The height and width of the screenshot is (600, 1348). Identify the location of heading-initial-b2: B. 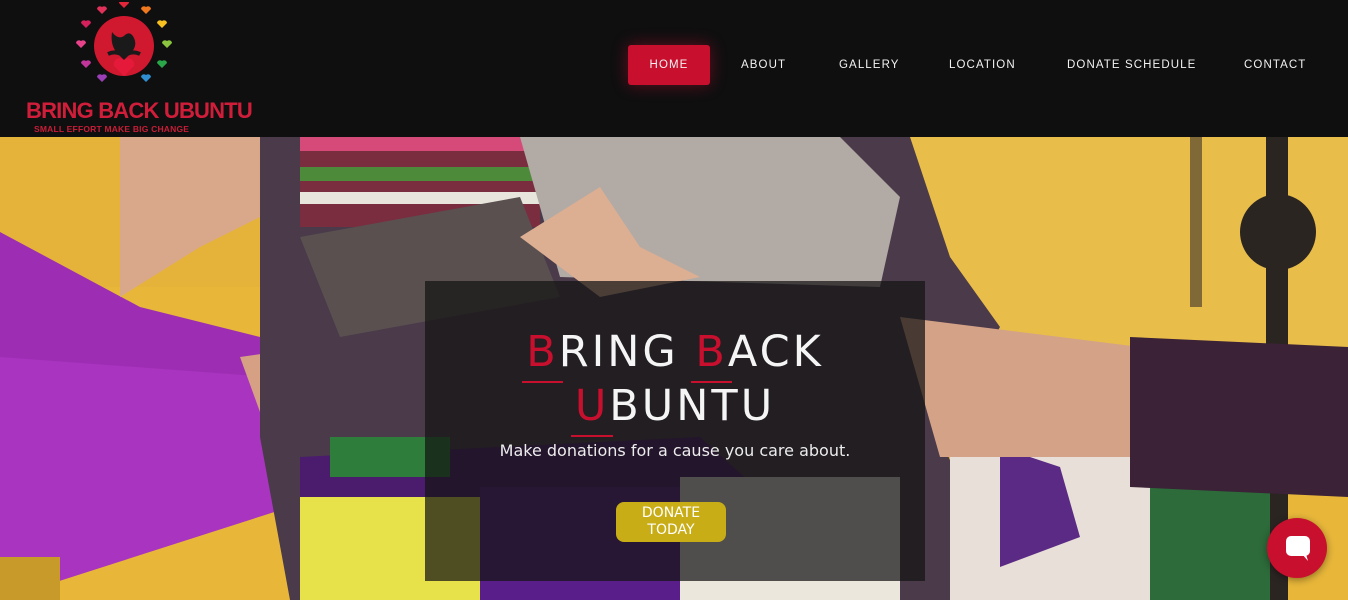
(711, 352).